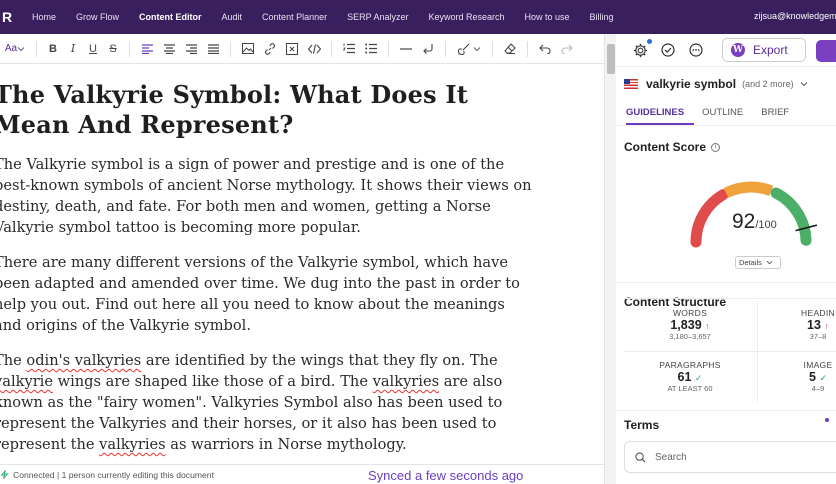 This screenshot has width=836, height=484. What do you see at coordinates (510, 49) in the screenshot?
I see `clear-format-button` at bounding box center [510, 49].